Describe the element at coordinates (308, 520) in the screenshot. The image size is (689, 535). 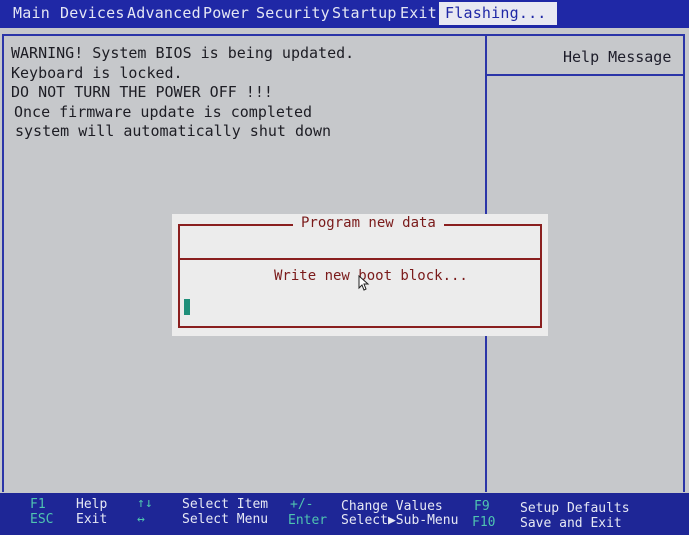
I see `key-enter: Enter` at that location.